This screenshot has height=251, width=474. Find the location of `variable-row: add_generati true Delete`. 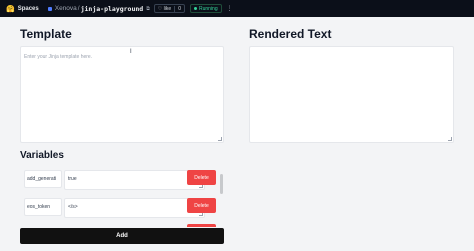

variable-row: add_generati true Delete is located at coordinates (122, 180).